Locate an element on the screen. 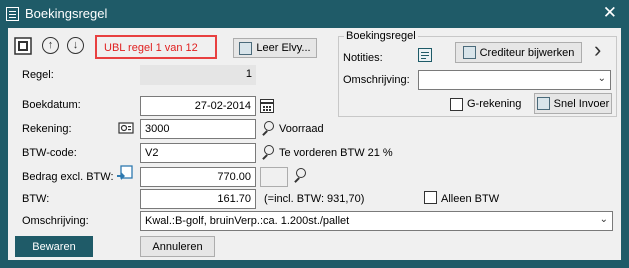 This screenshot has height=268, width=629. notes-icon is located at coordinates (425, 55).